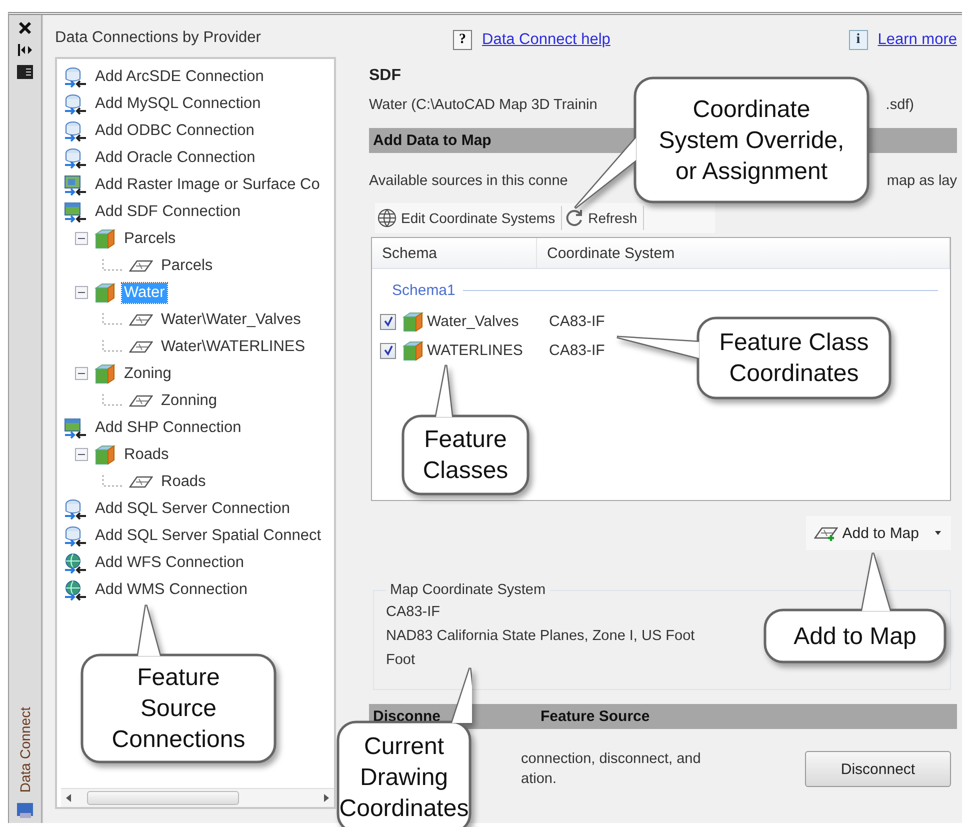  Describe the element at coordinates (25, 72) in the screenshot. I see `properties-icon` at that location.